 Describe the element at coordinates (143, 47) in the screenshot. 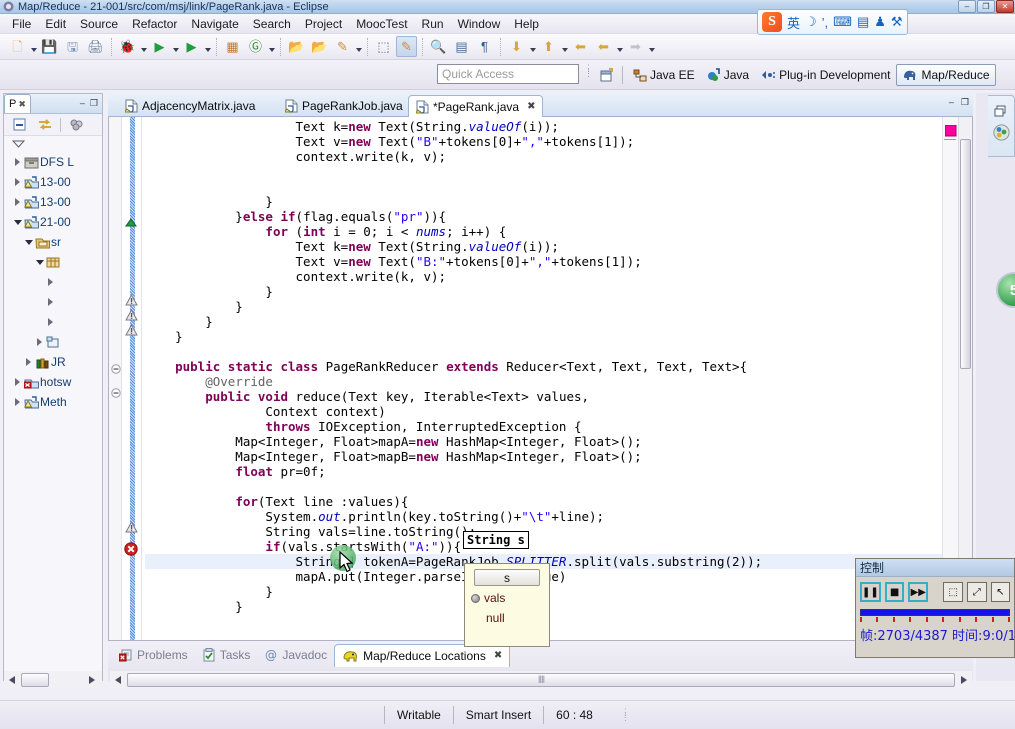

I see `debug-dropdown-arrow-icon` at that location.